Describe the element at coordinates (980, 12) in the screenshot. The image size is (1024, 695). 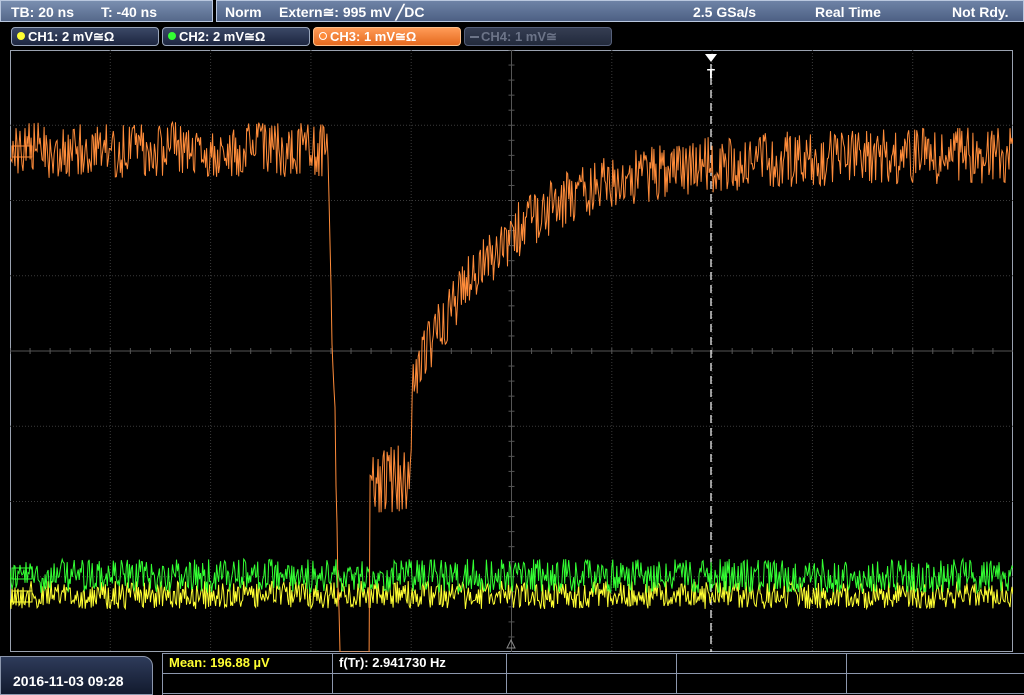
I see `ready-state-label: Not Rdy.` at that location.